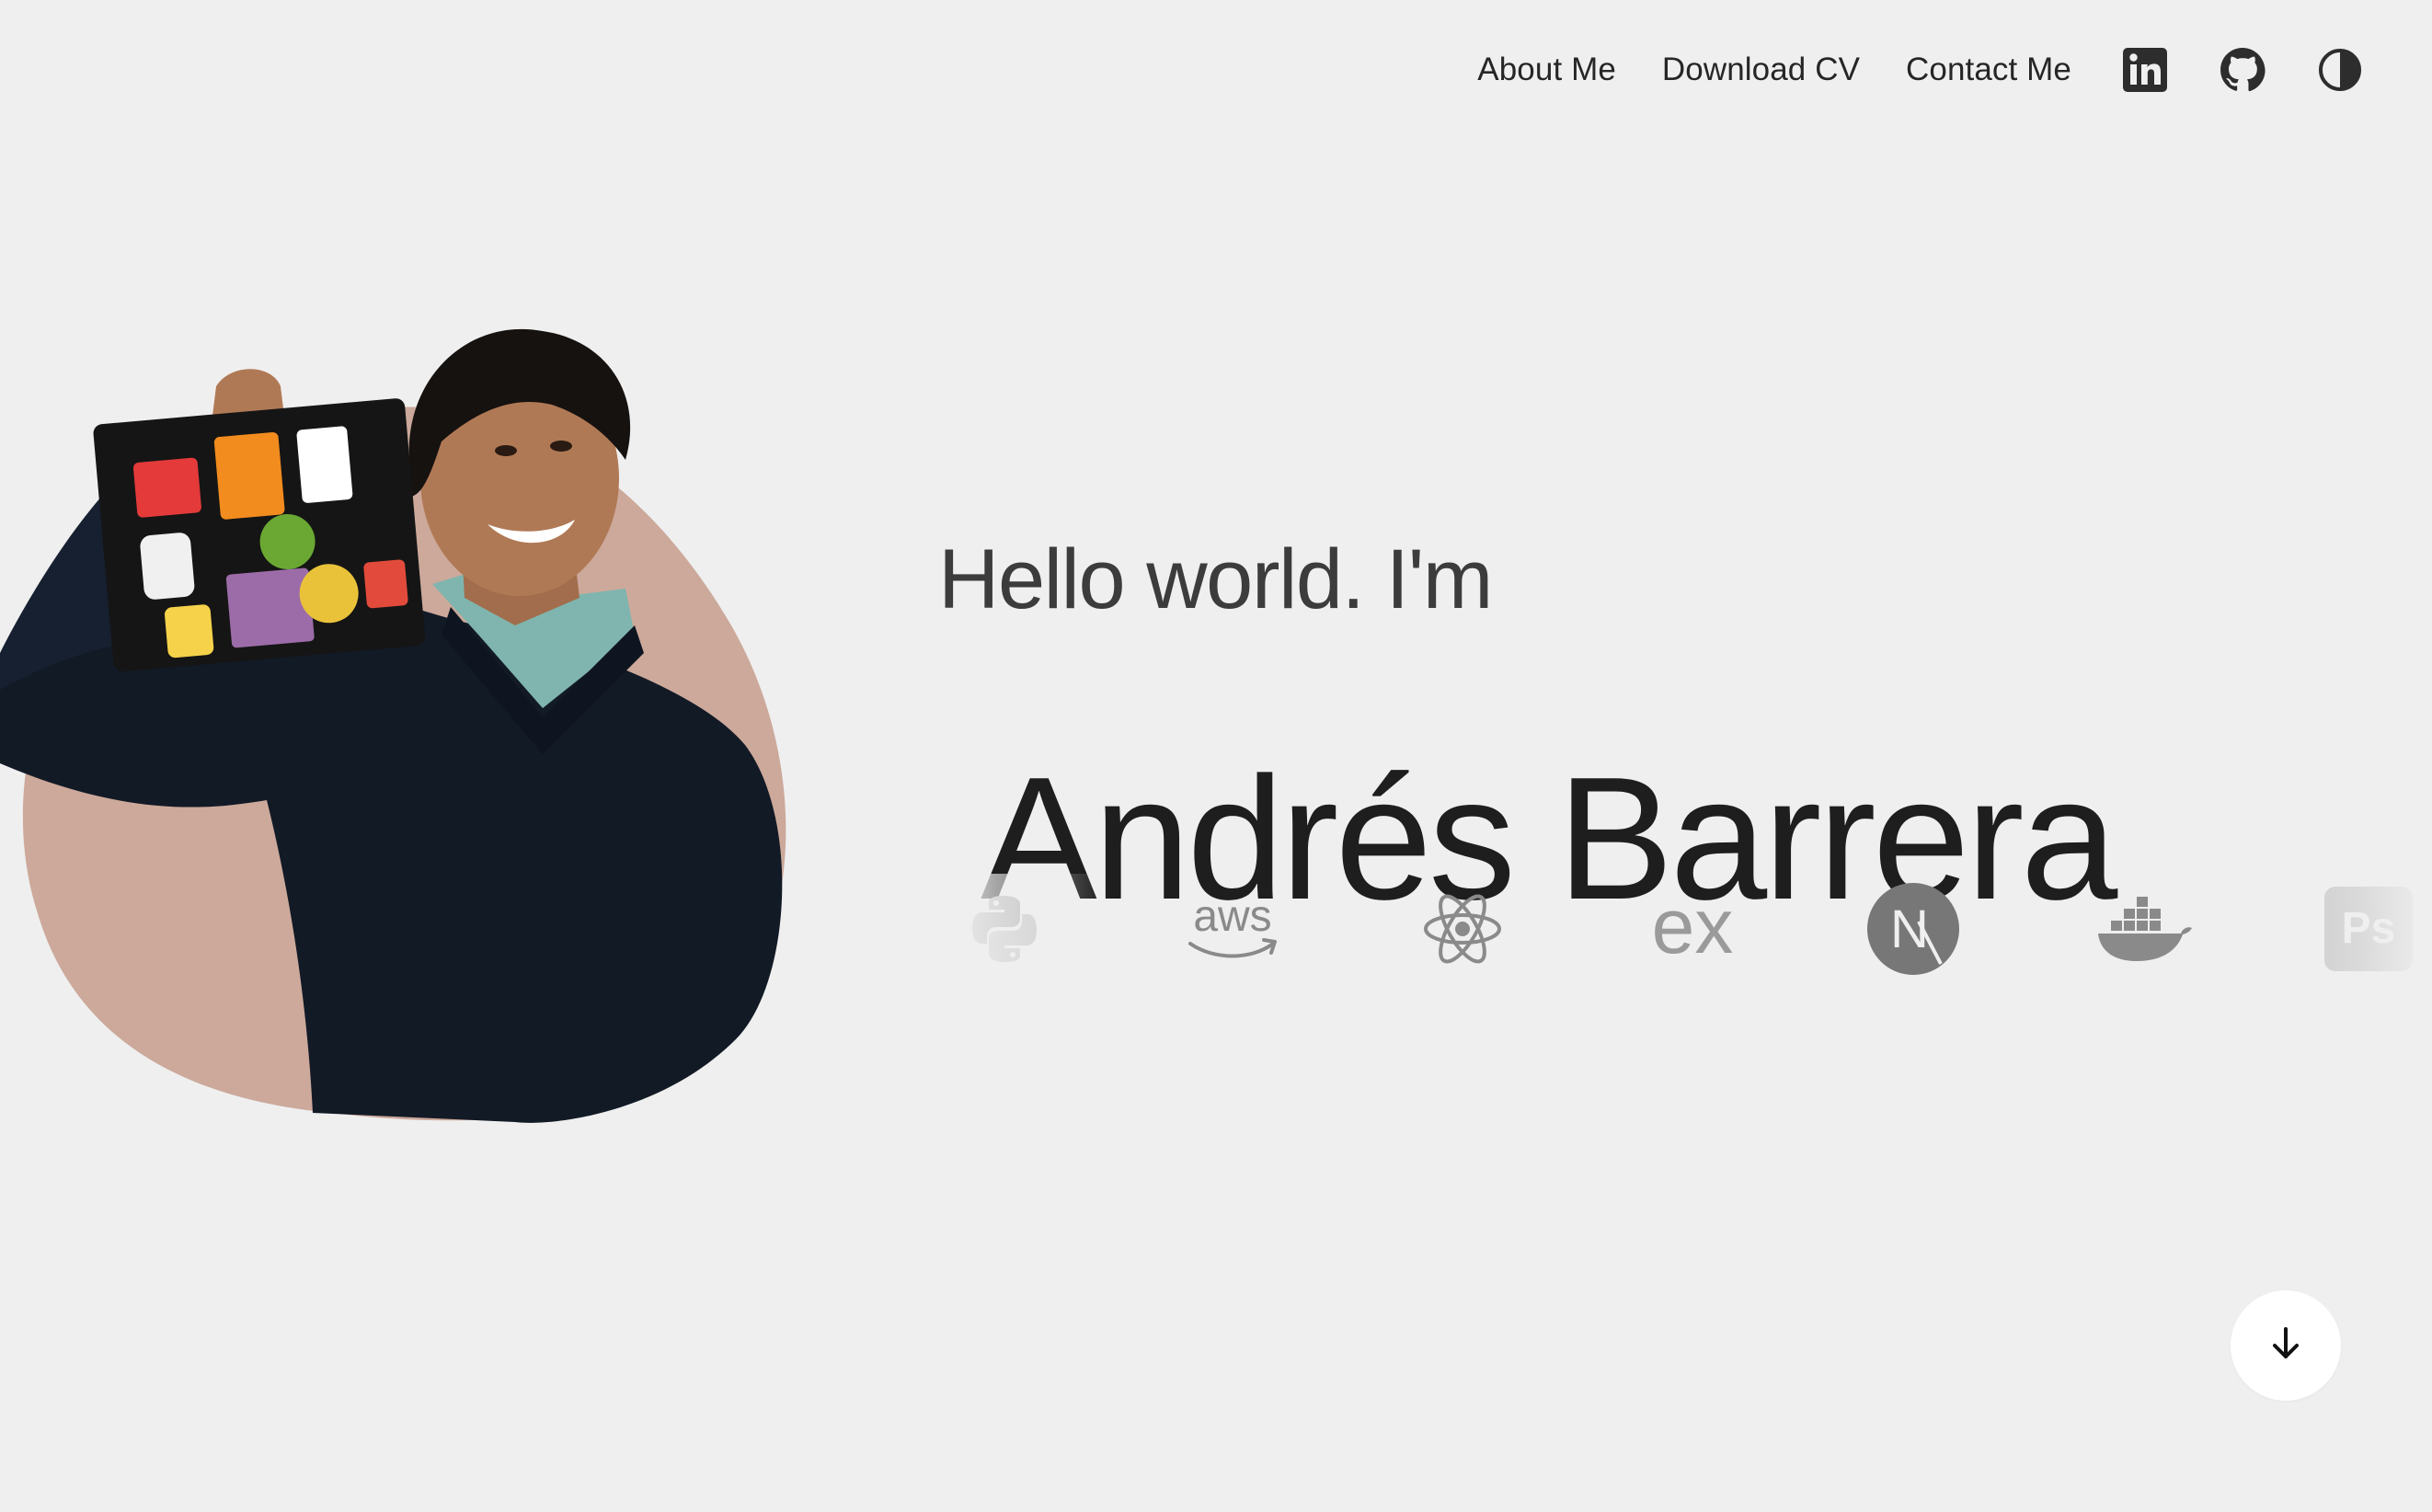 Image resolution: width=2432 pixels, height=1512 pixels. Describe the element at coordinates (1761, 70) in the screenshot. I see `nav-download-cv: Download CV` at that location.